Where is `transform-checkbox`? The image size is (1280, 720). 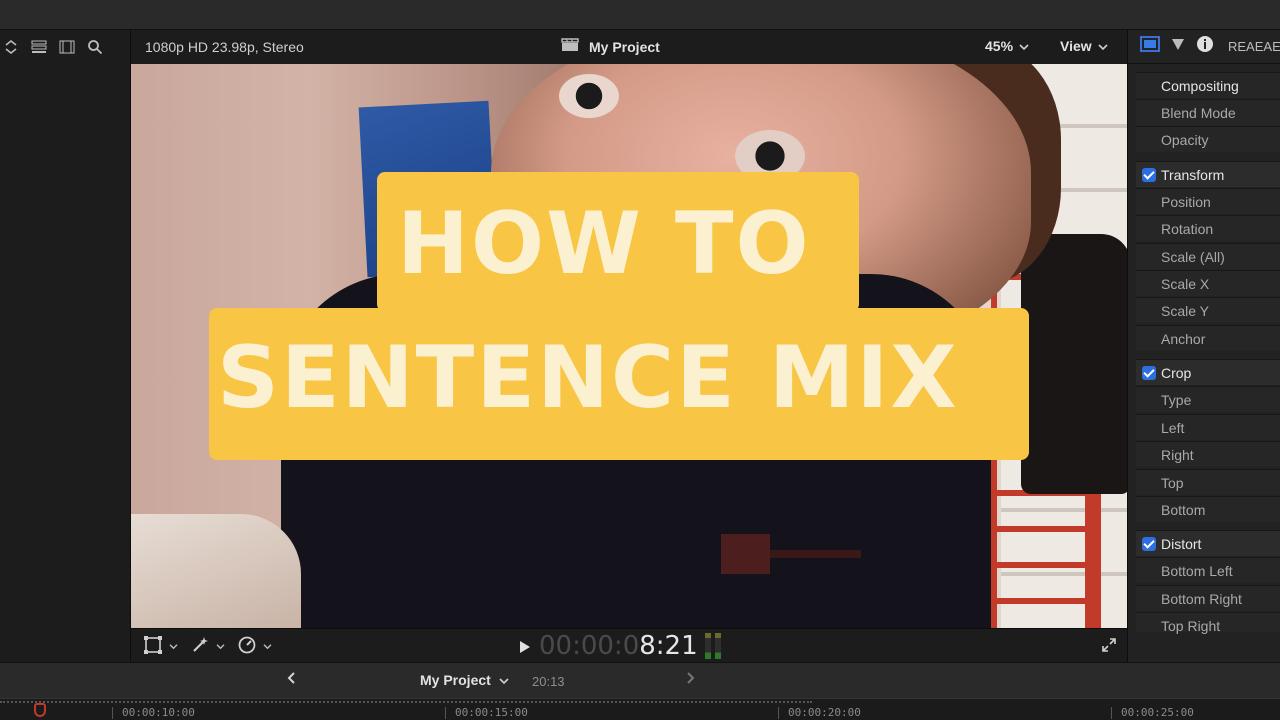
transform-checkbox is located at coordinates (1149, 175).